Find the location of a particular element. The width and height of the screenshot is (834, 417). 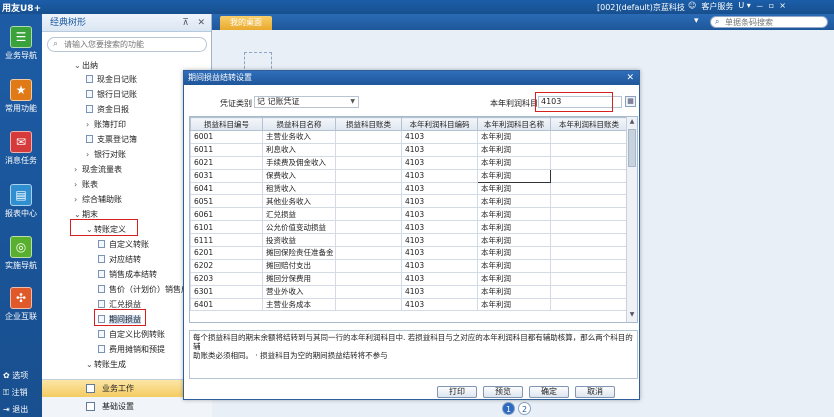

tree-leaf-amortization: 费用摊销和预提 is located at coordinates (131, 349).